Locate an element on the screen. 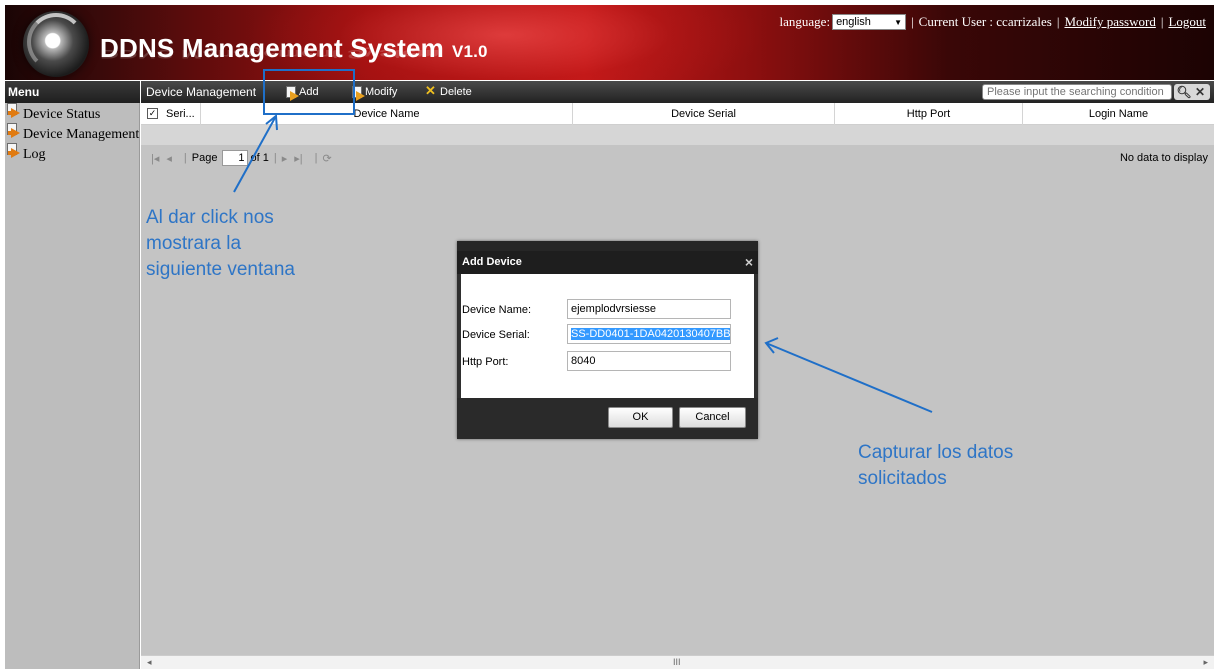 The width and height of the screenshot is (1222, 669). menu-header: Menu is located at coordinates (72, 92).